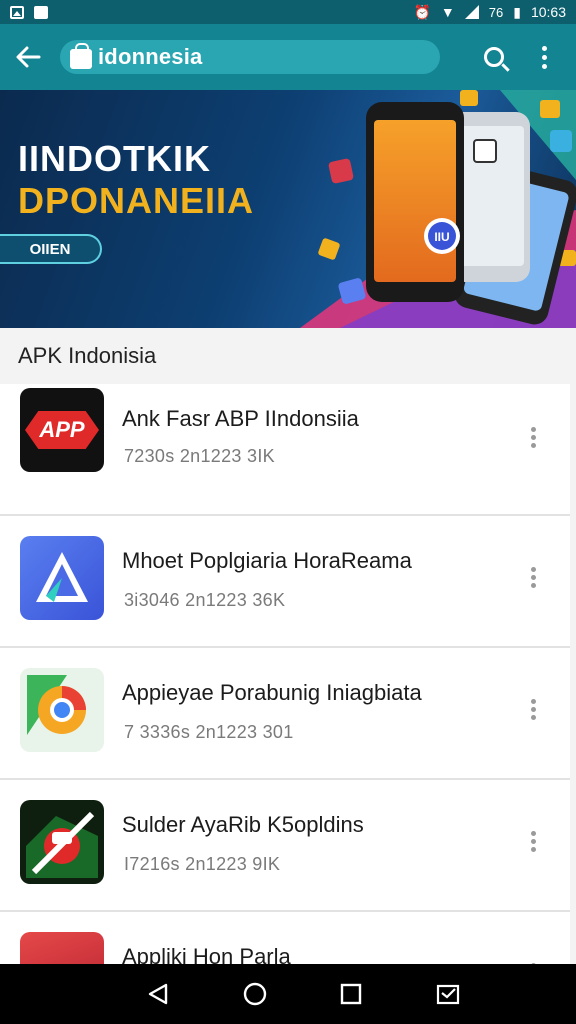 The height and width of the screenshot is (1024, 576). Describe the element at coordinates (41, 12) in the screenshot. I see `file-notification-icon` at that location.